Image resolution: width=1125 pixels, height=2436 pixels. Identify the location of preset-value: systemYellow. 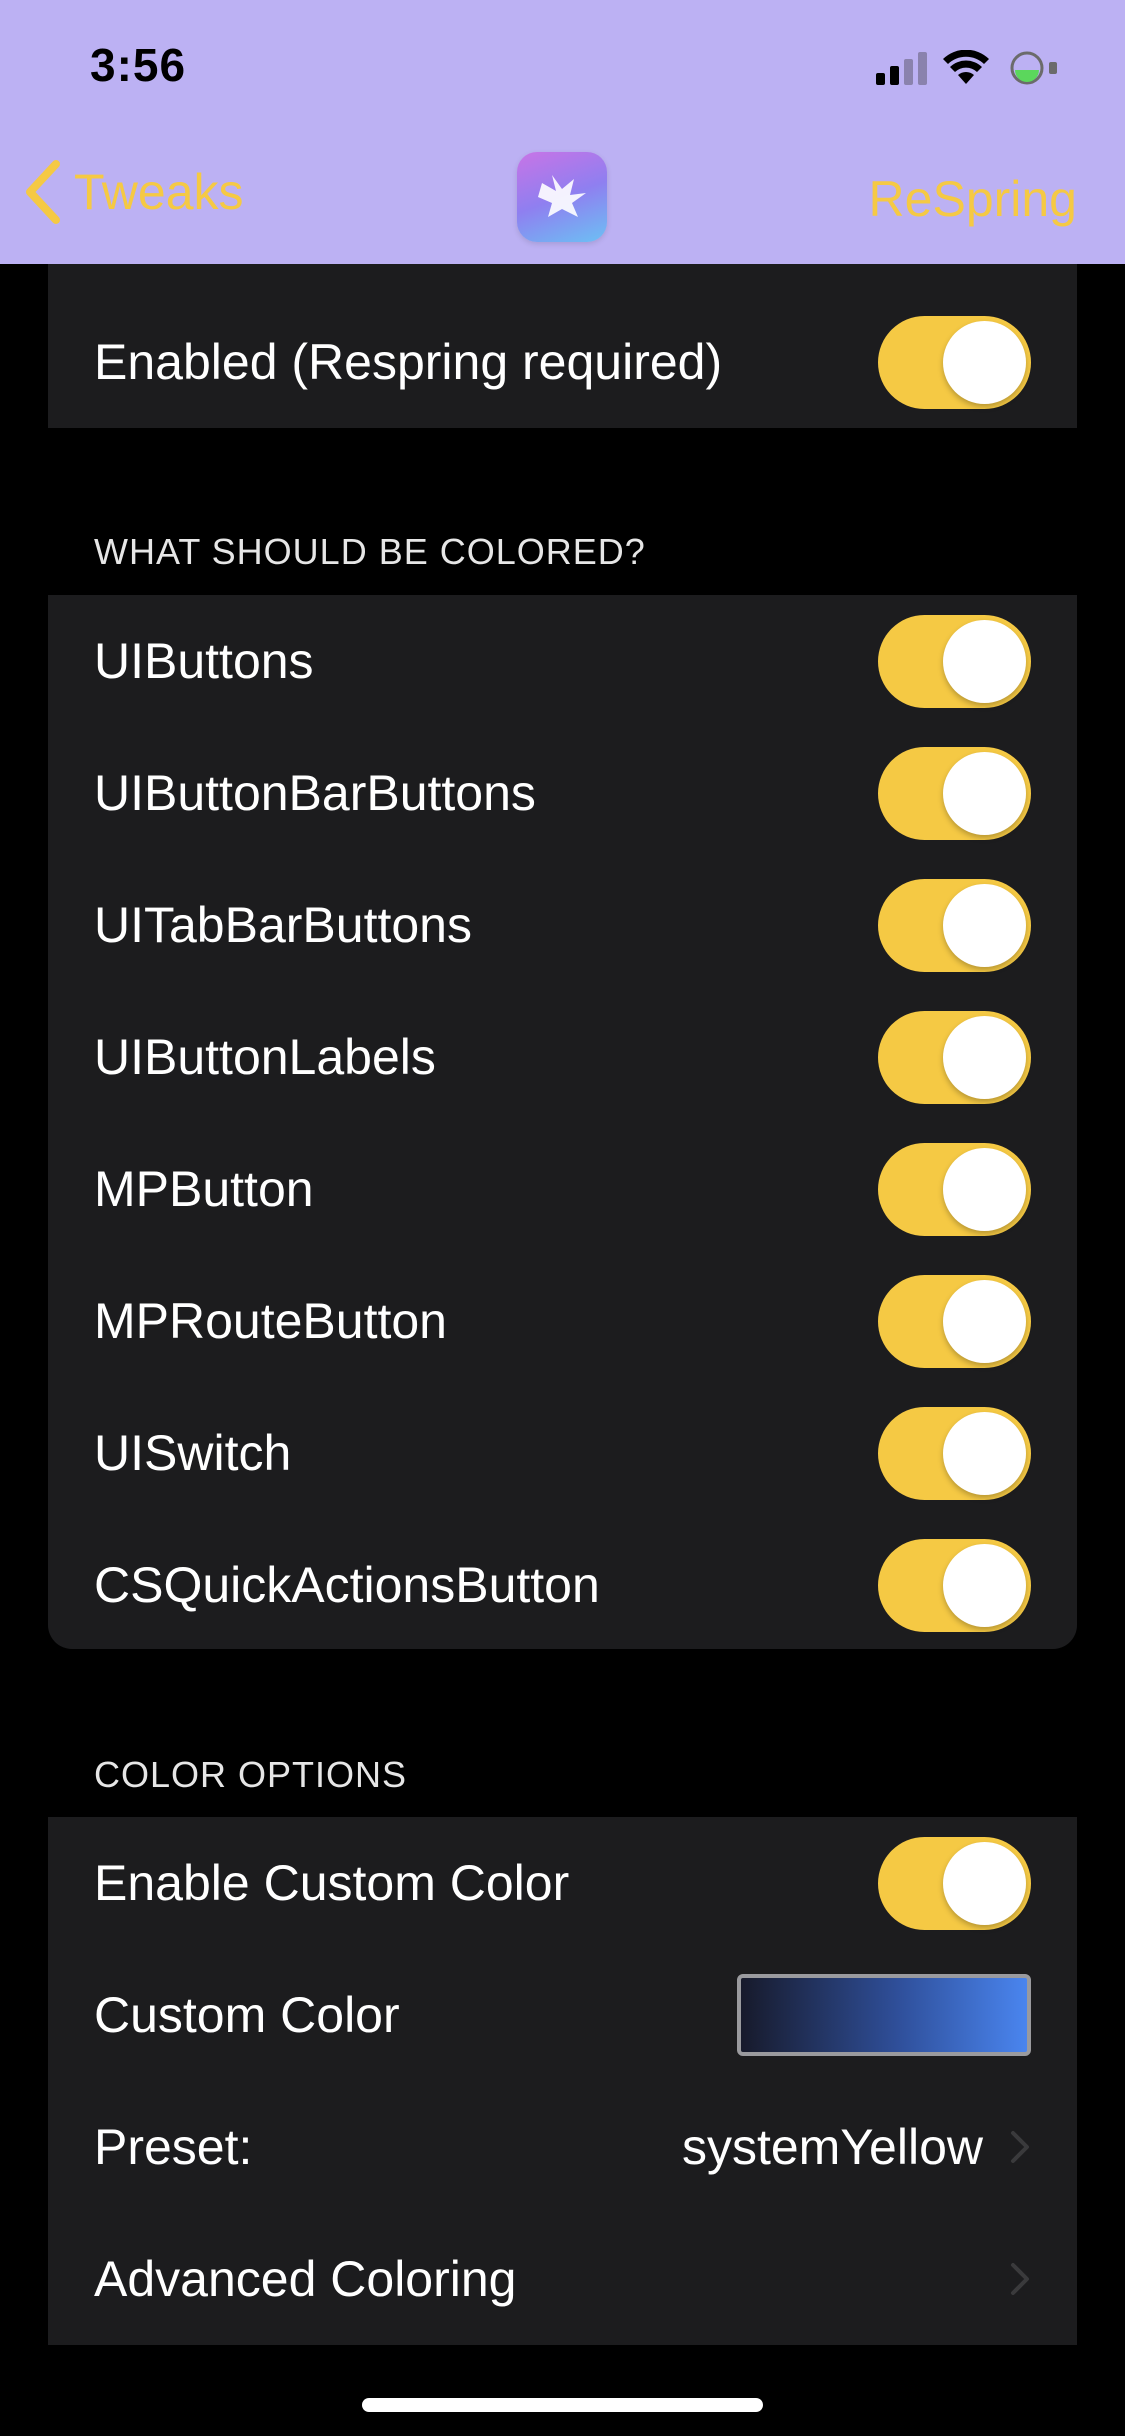
(832, 2147).